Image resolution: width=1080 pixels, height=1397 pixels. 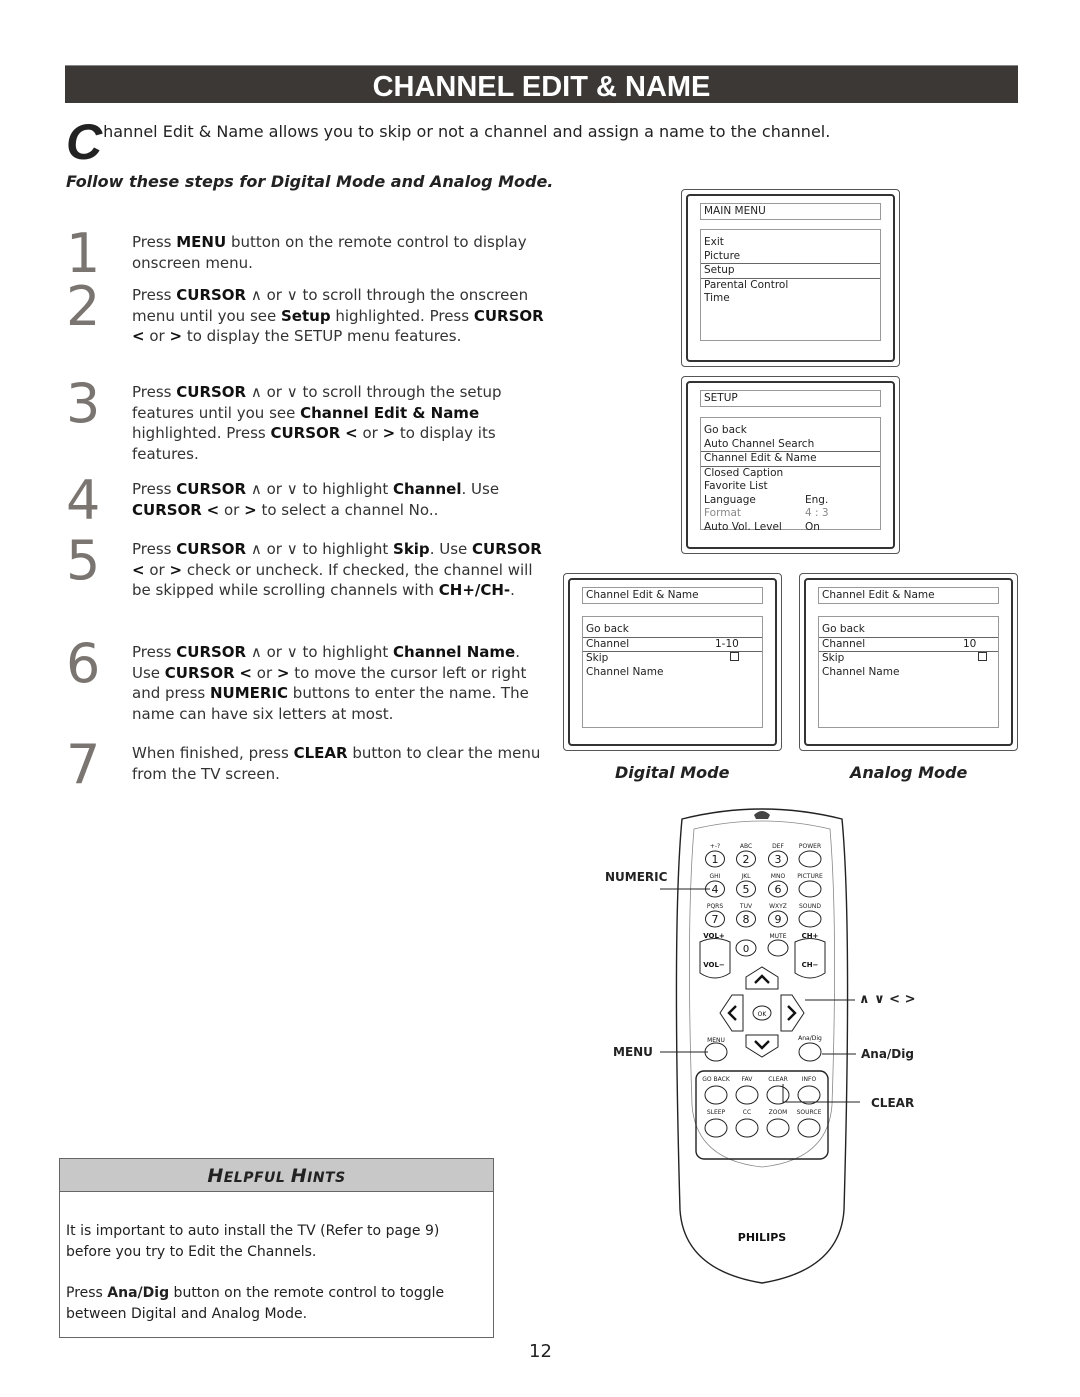 What do you see at coordinates (746, 284) in the screenshot?
I see `menu-item-label: Parental Control` at bounding box center [746, 284].